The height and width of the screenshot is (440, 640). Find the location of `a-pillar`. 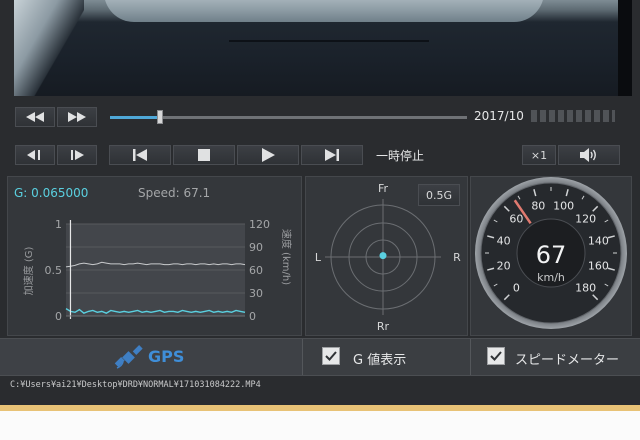

a-pillar is located at coordinates (49, 48).